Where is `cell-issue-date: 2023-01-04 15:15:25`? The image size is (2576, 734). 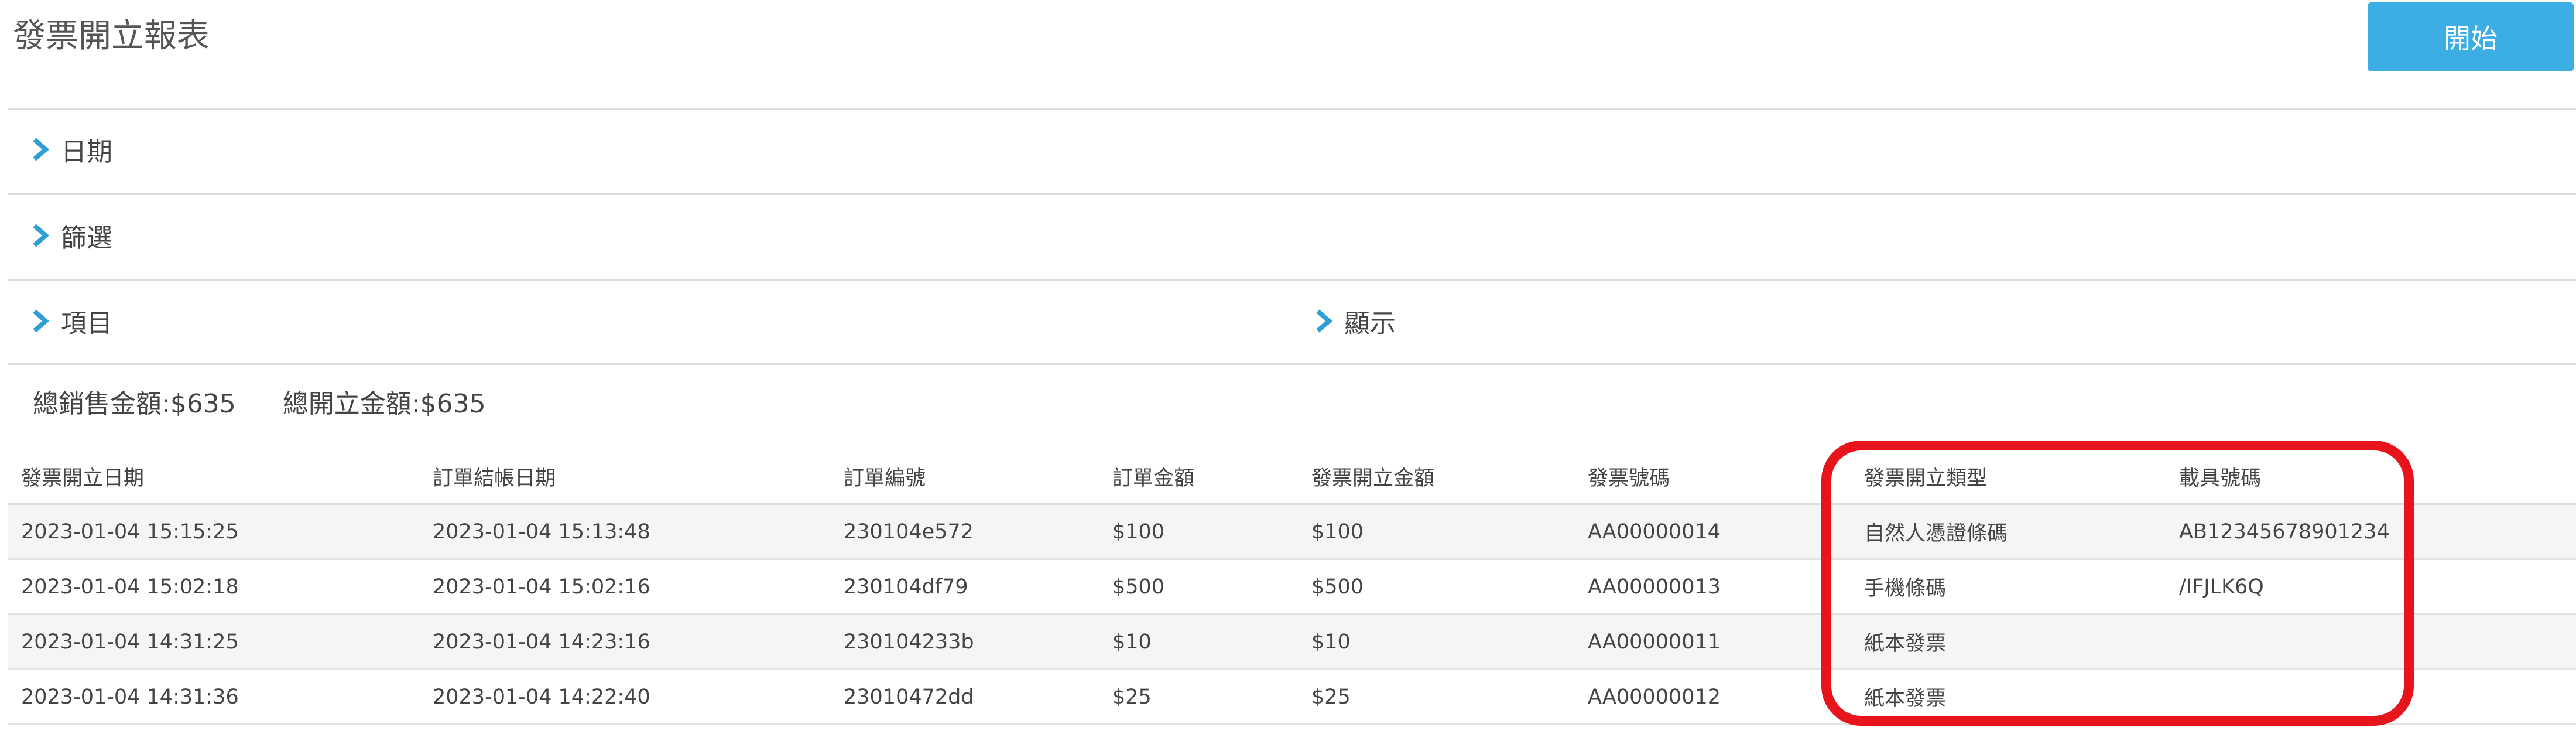
cell-issue-date: 2023-01-04 15:15:25 is located at coordinates (214, 532).